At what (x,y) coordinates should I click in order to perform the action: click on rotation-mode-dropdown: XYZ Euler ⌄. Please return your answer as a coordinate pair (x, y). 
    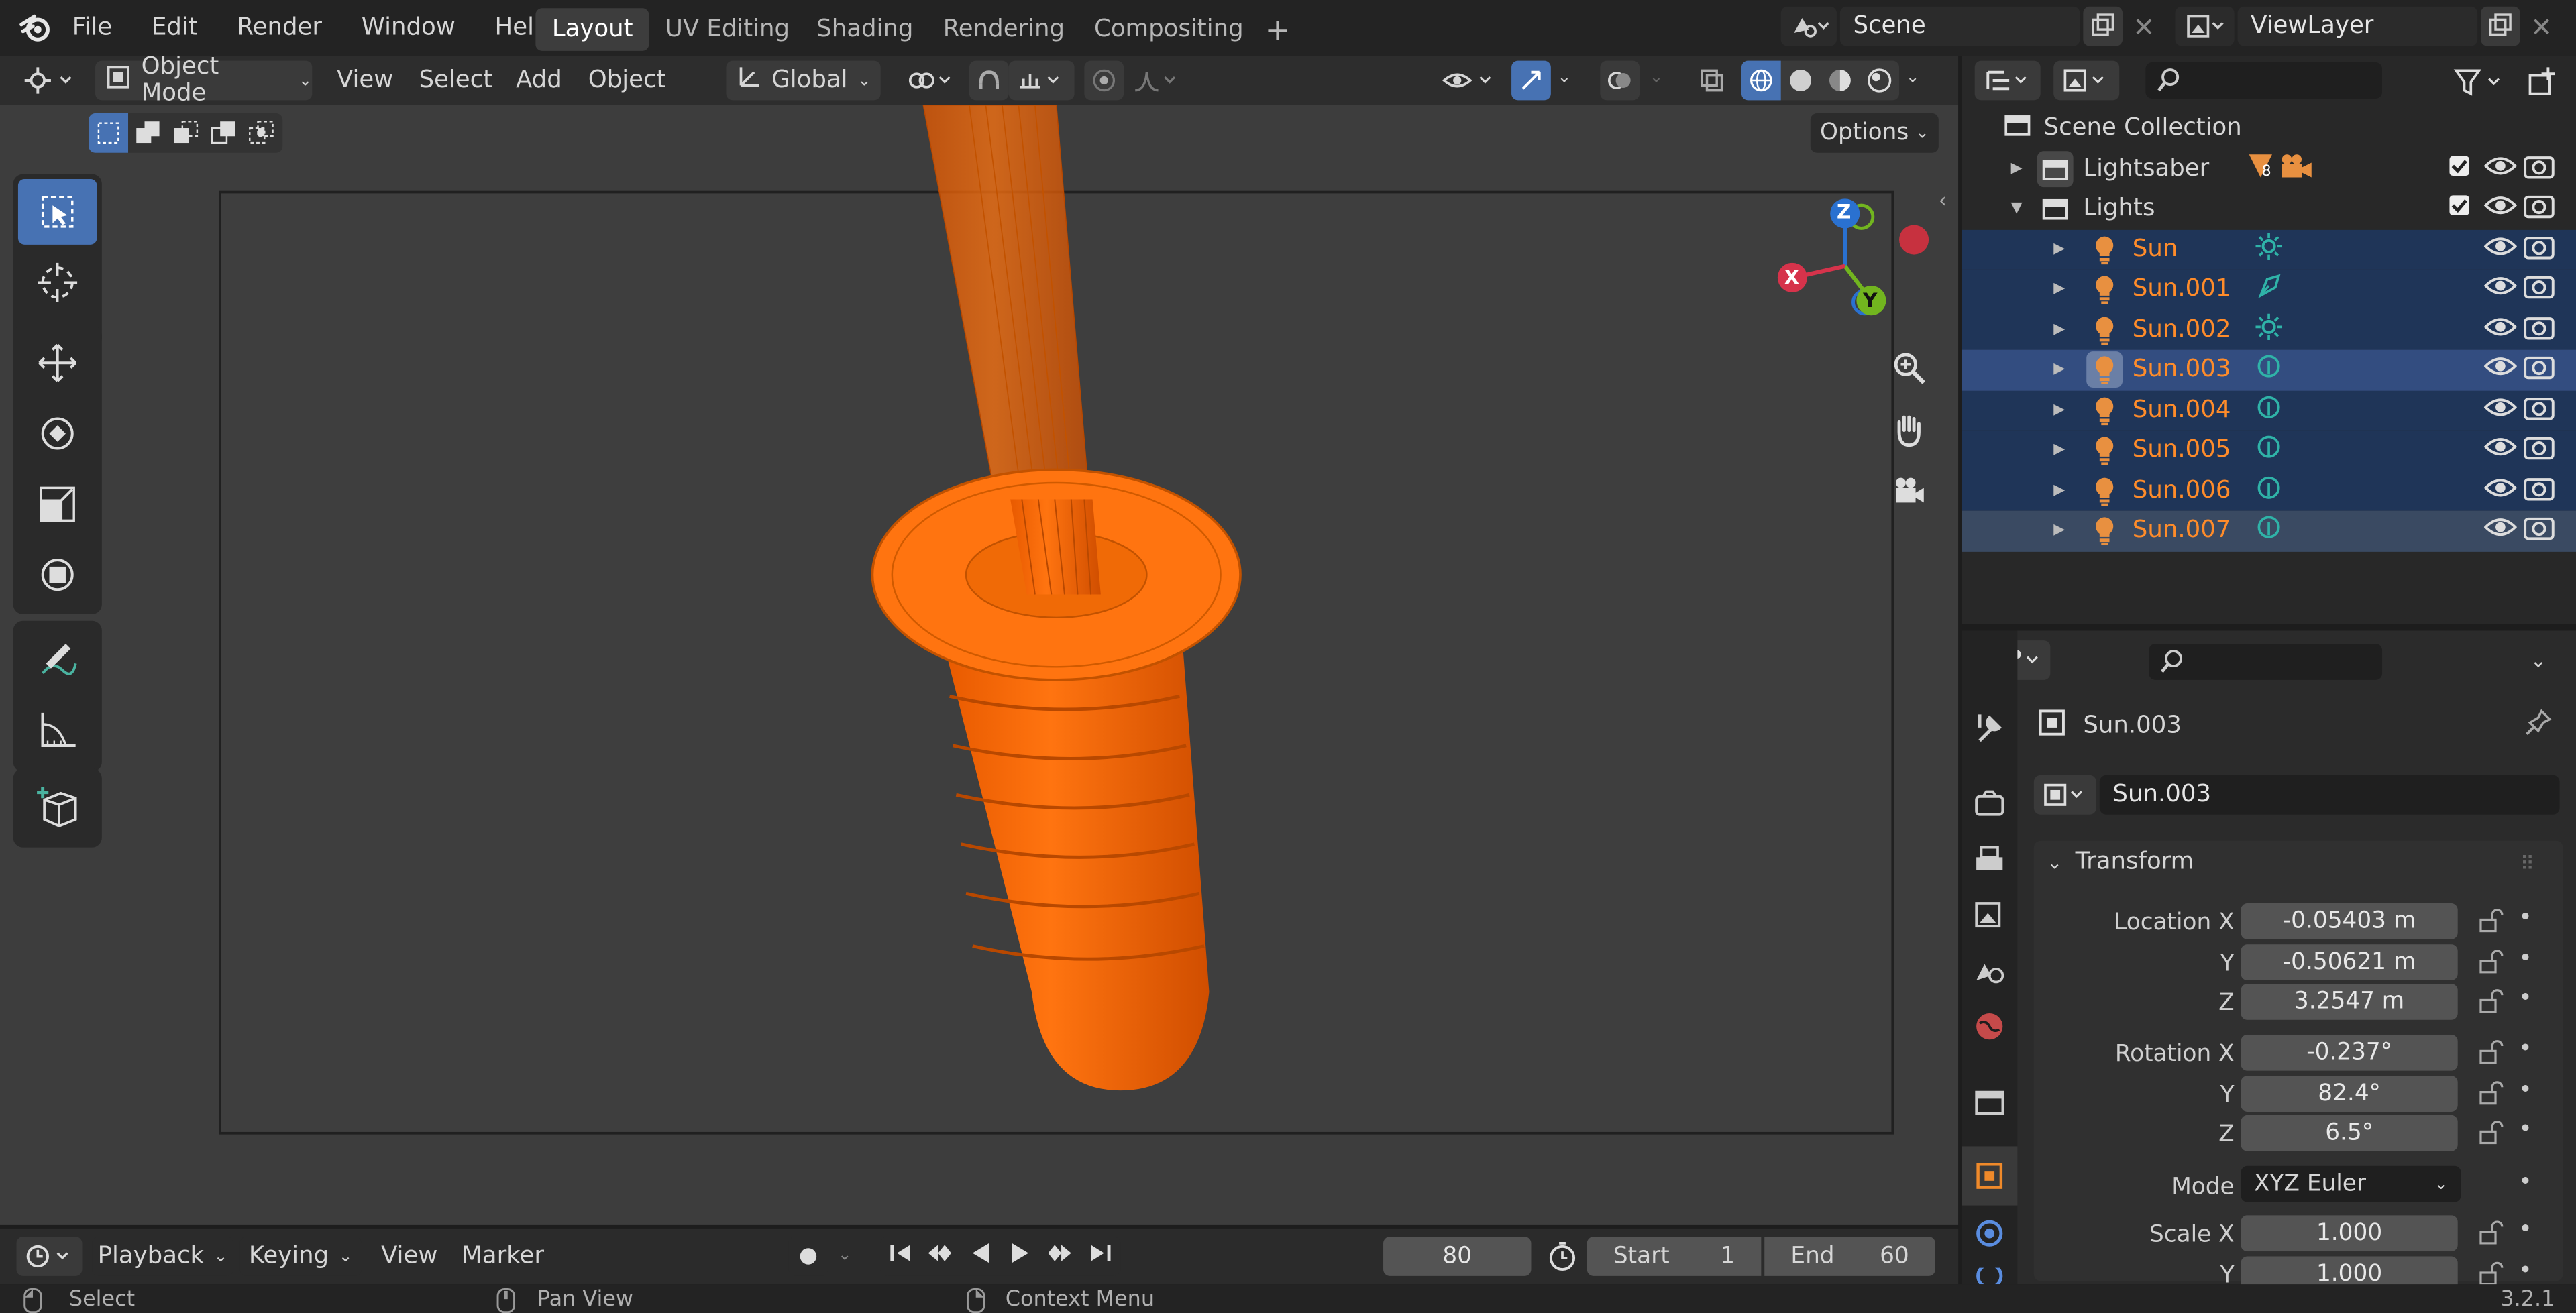
    Looking at the image, I should click on (2351, 1183).